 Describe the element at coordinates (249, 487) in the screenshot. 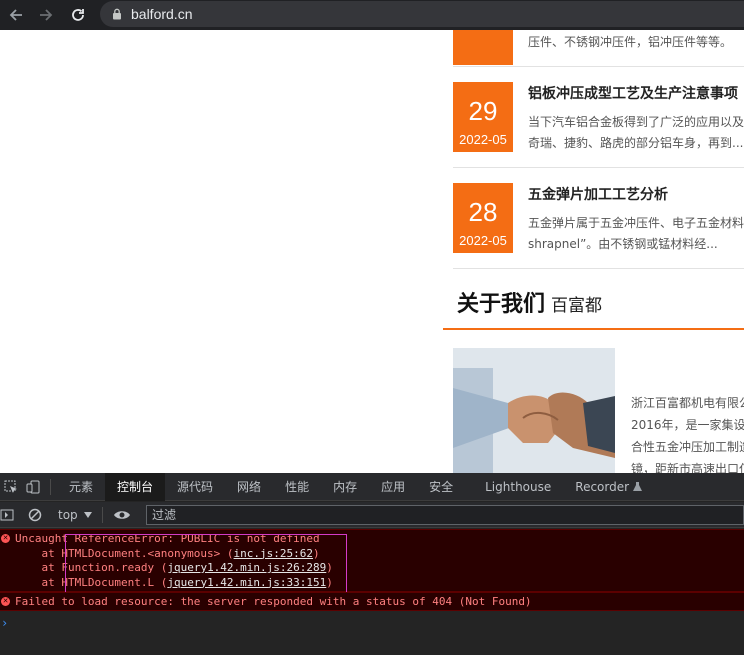

I see `tab-network: 网络` at that location.